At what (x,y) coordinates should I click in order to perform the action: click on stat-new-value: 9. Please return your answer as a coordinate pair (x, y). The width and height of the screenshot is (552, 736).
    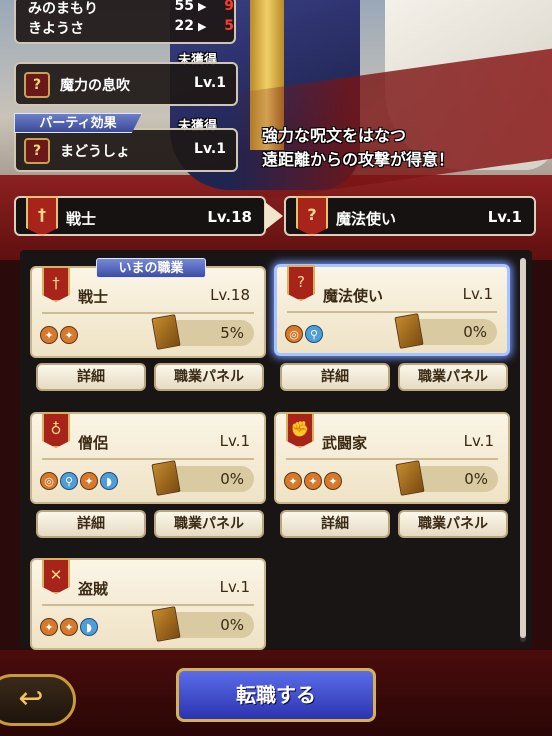
    Looking at the image, I should click on (229, 7).